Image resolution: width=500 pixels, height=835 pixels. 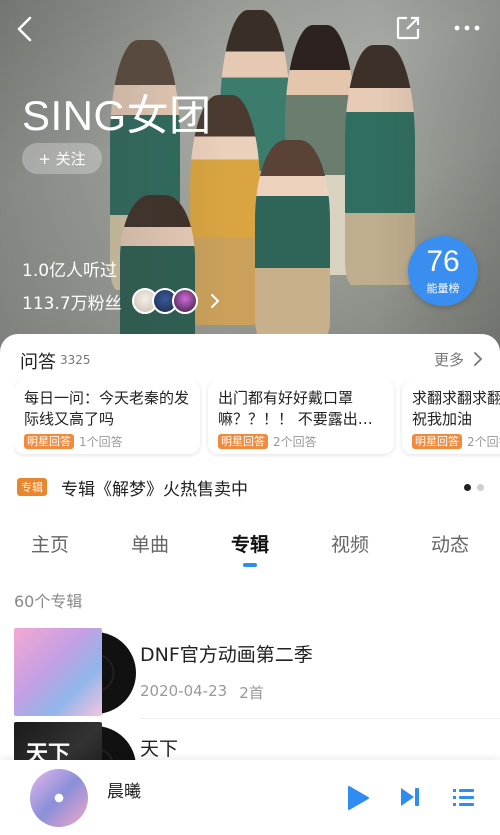 What do you see at coordinates (226, 655) in the screenshot?
I see `album-title: DNF官方动画第二季` at bounding box center [226, 655].